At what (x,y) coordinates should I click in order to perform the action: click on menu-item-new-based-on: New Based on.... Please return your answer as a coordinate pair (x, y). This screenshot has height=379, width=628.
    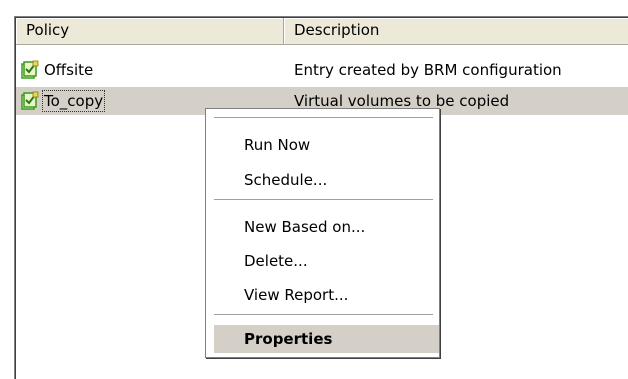
    Looking at the image, I should click on (322, 227).